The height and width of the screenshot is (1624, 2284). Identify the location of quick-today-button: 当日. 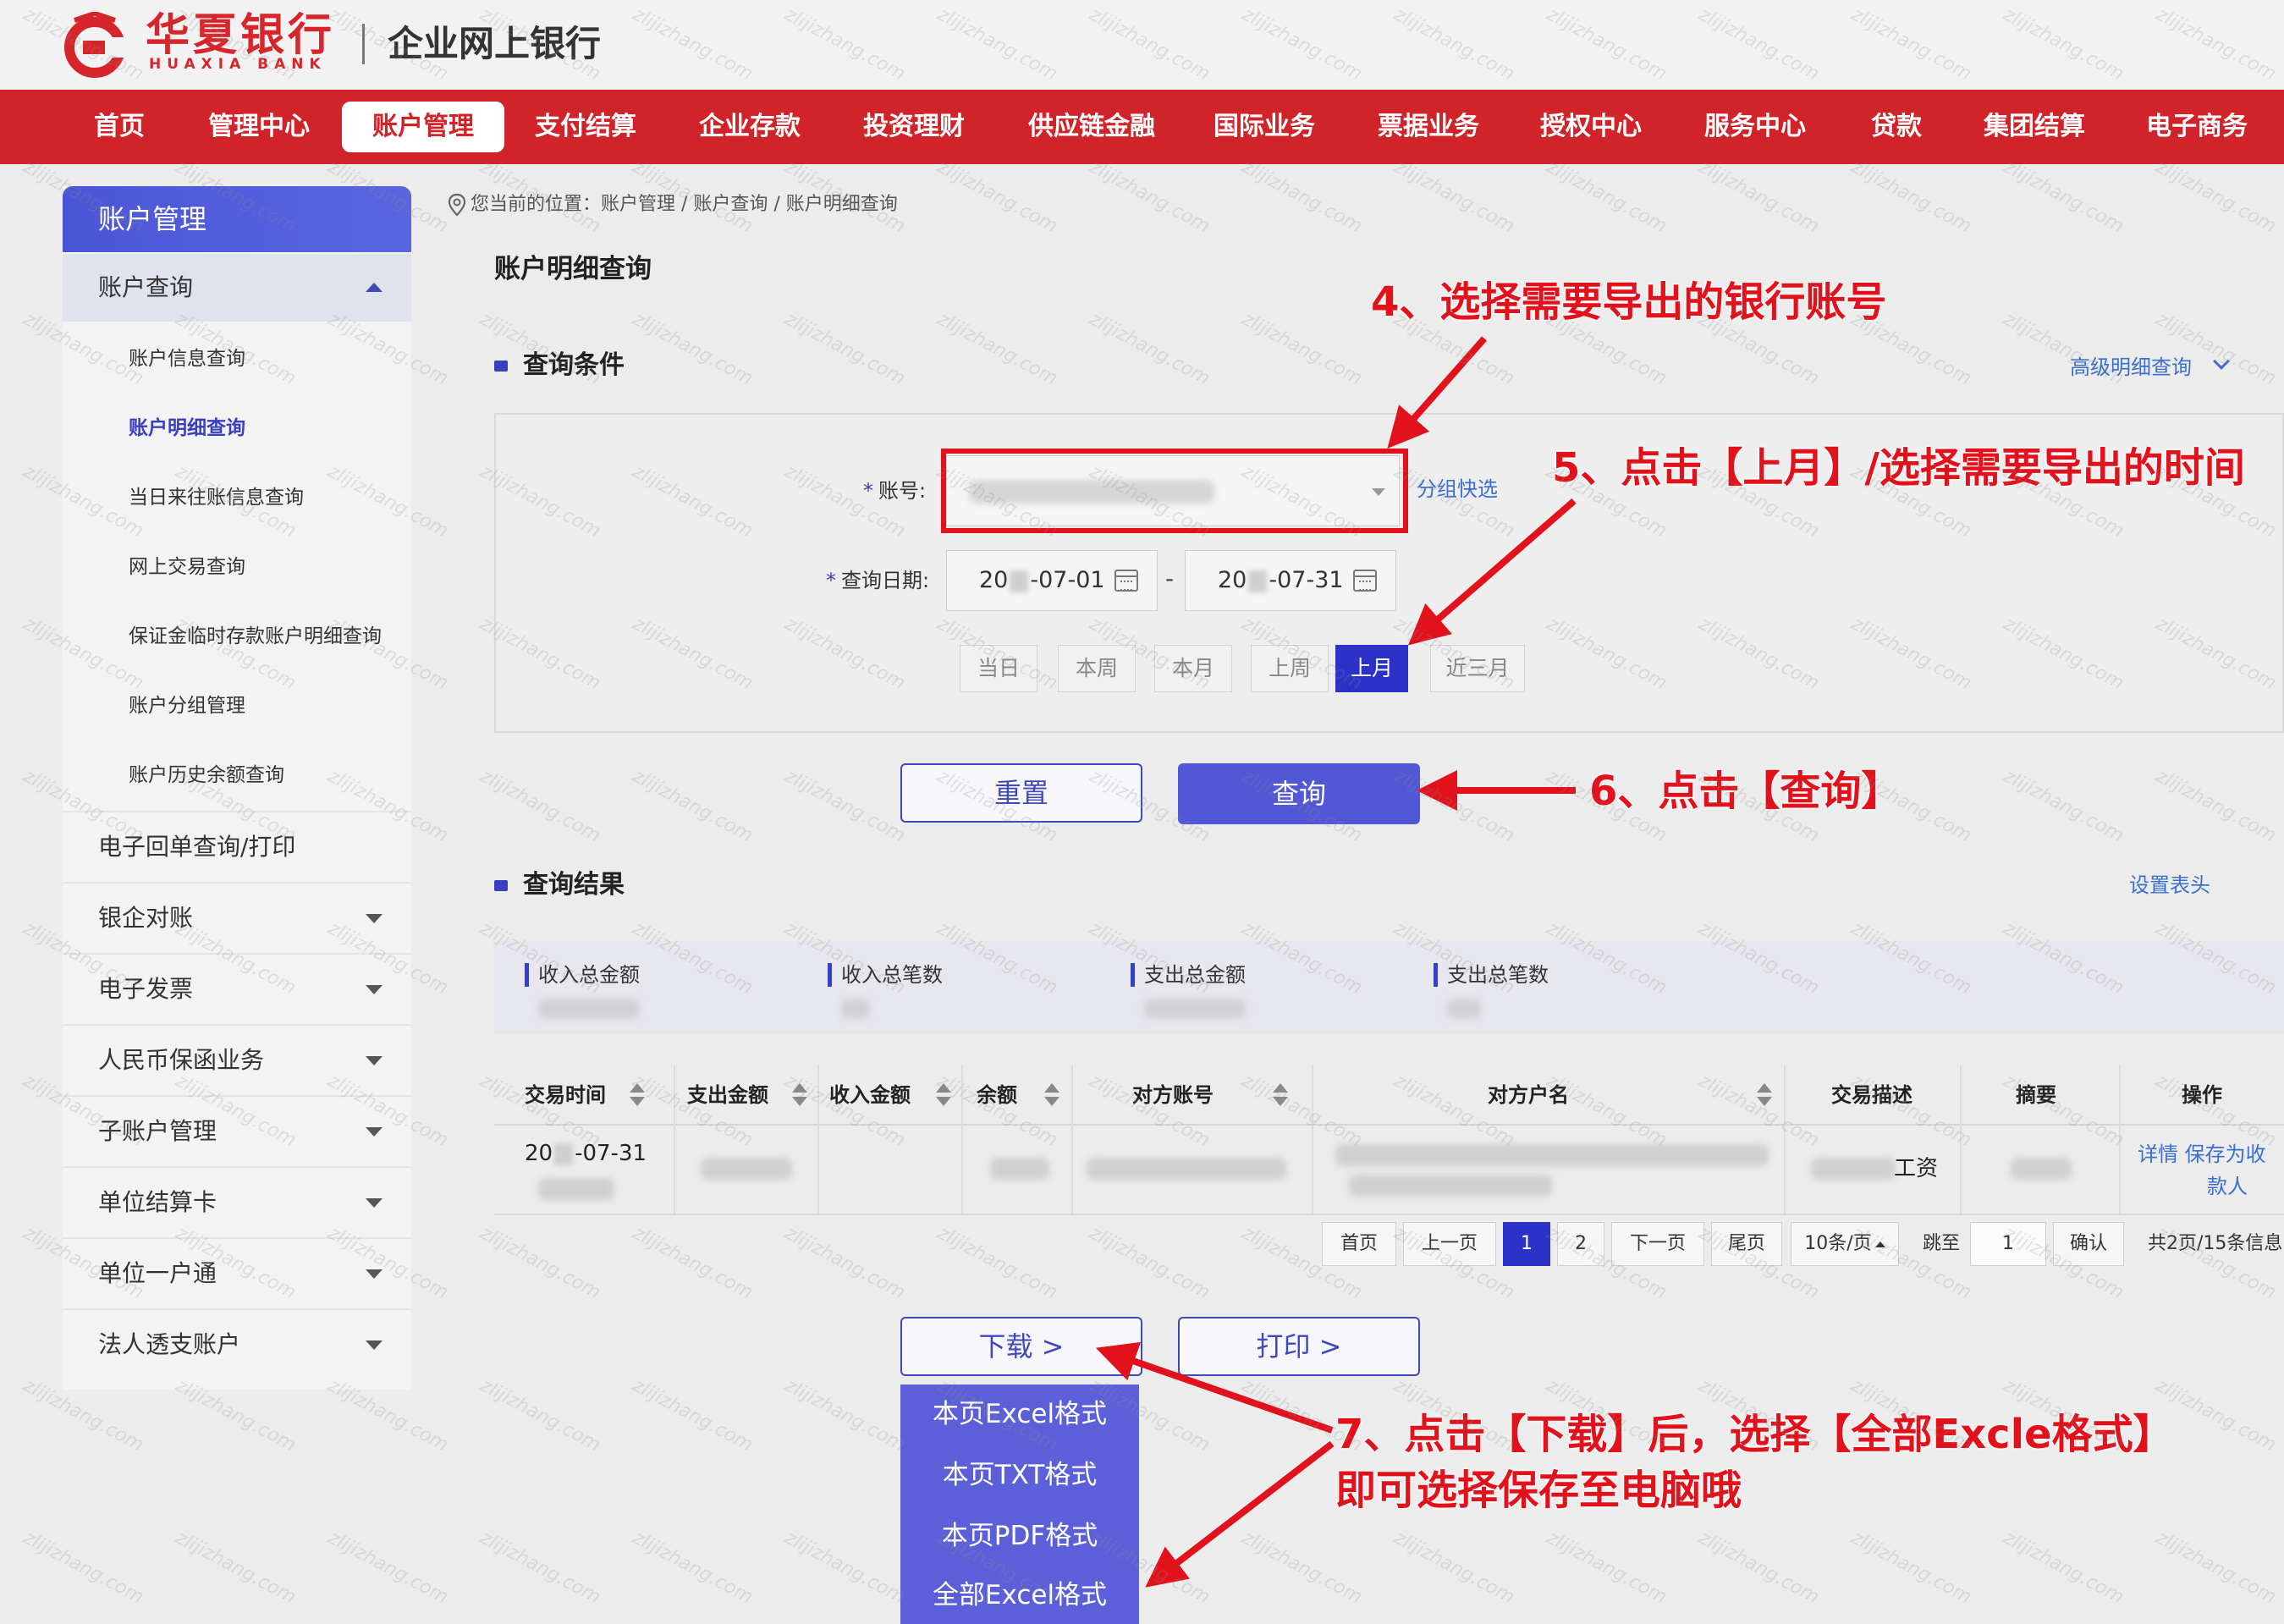
(998, 668).